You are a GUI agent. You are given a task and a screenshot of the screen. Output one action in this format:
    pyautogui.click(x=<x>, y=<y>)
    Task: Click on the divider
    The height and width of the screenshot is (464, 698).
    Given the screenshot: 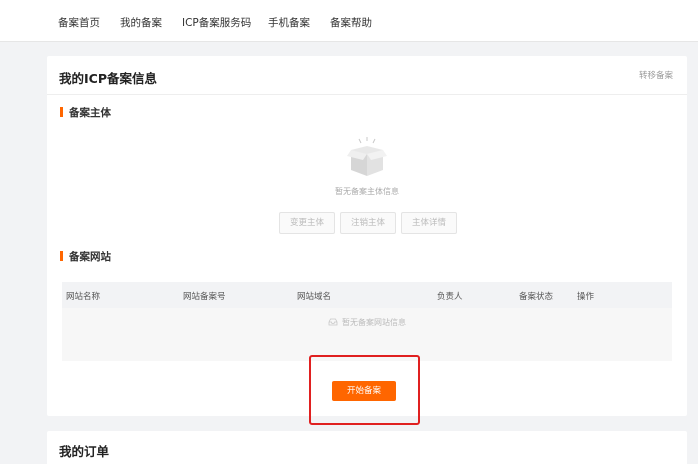 What is the action you would take?
    pyautogui.click(x=367, y=94)
    